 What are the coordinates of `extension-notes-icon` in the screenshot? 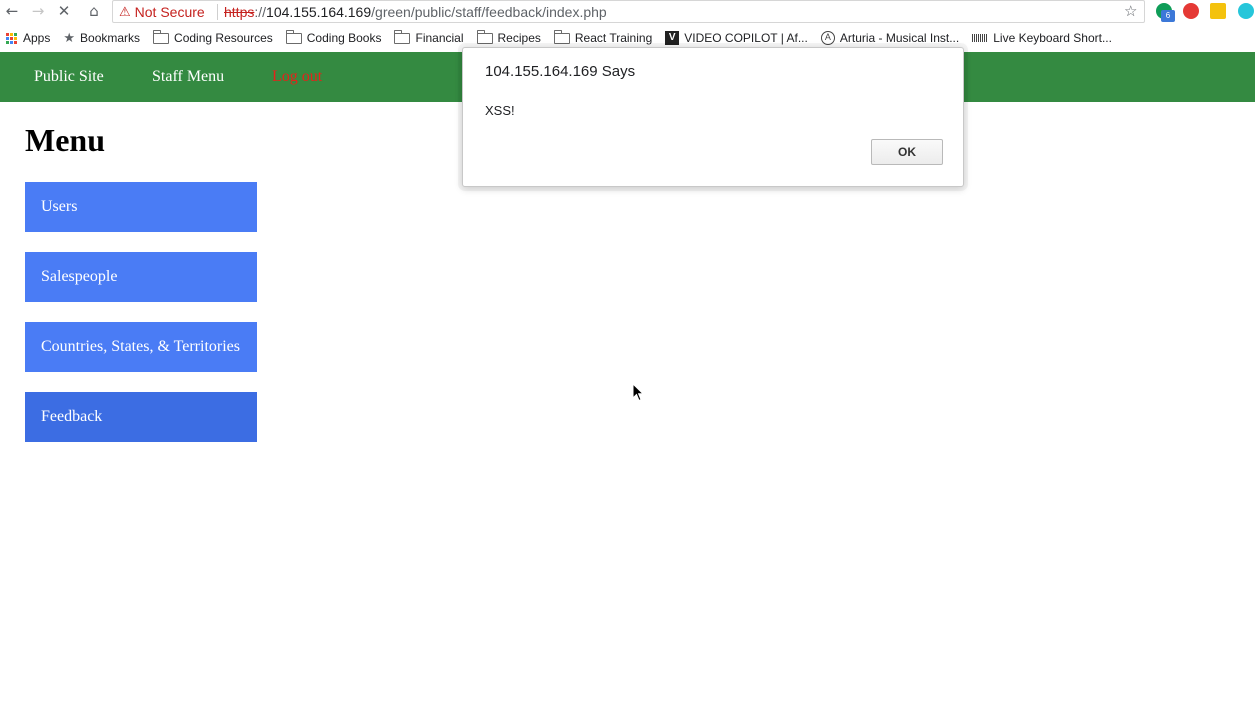 It's located at (1218, 11).